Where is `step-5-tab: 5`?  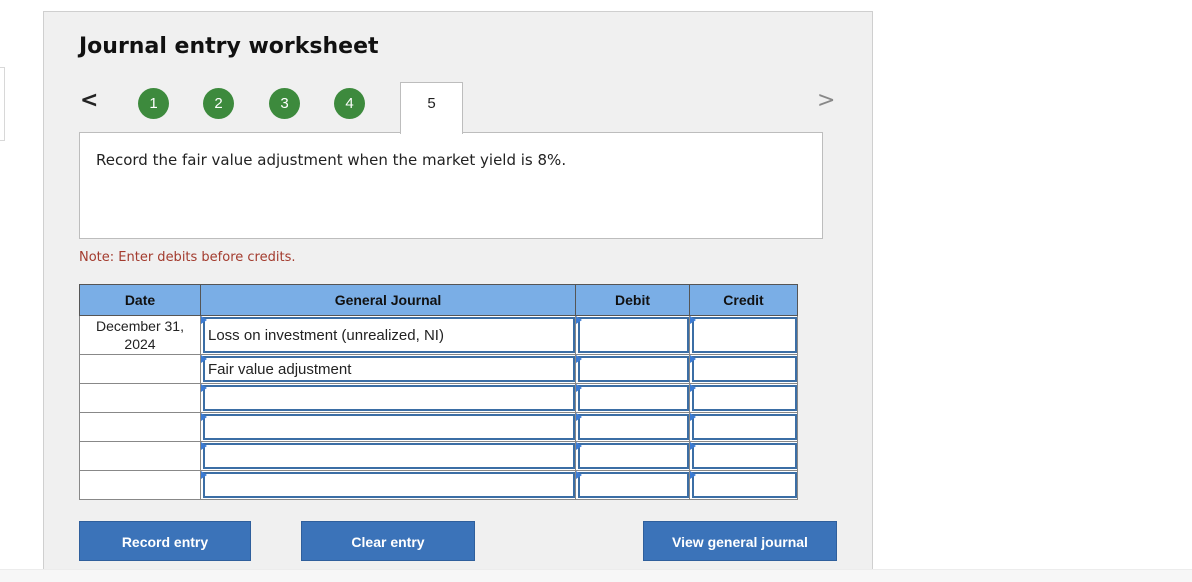 step-5-tab: 5 is located at coordinates (431, 108).